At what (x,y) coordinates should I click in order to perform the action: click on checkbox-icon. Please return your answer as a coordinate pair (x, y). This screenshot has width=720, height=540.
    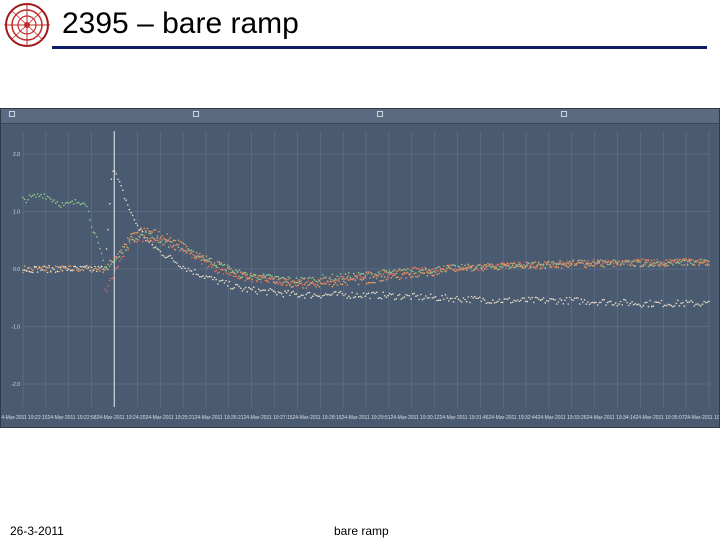
    Looking at the image, I should click on (564, 114).